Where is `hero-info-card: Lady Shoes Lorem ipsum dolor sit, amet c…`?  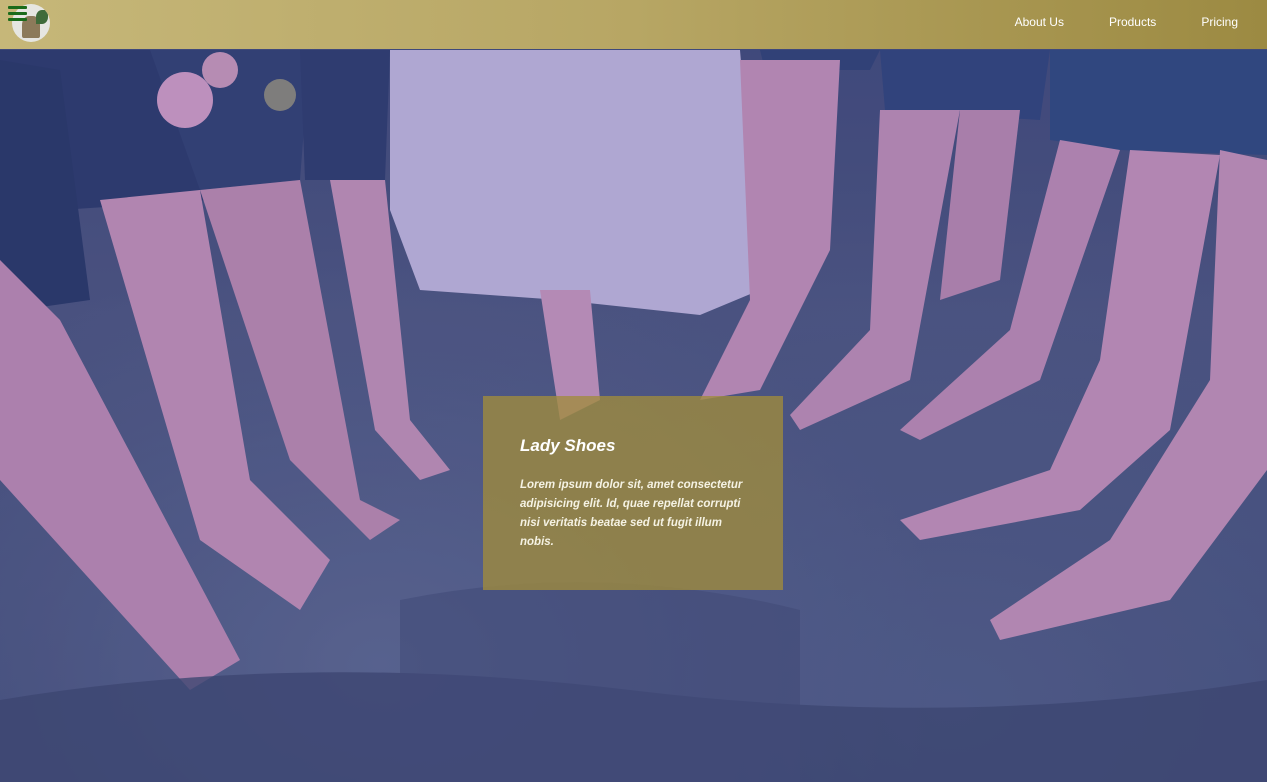
hero-info-card: Lady Shoes Lorem ipsum dolor sit, amet c… is located at coordinates (633, 493).